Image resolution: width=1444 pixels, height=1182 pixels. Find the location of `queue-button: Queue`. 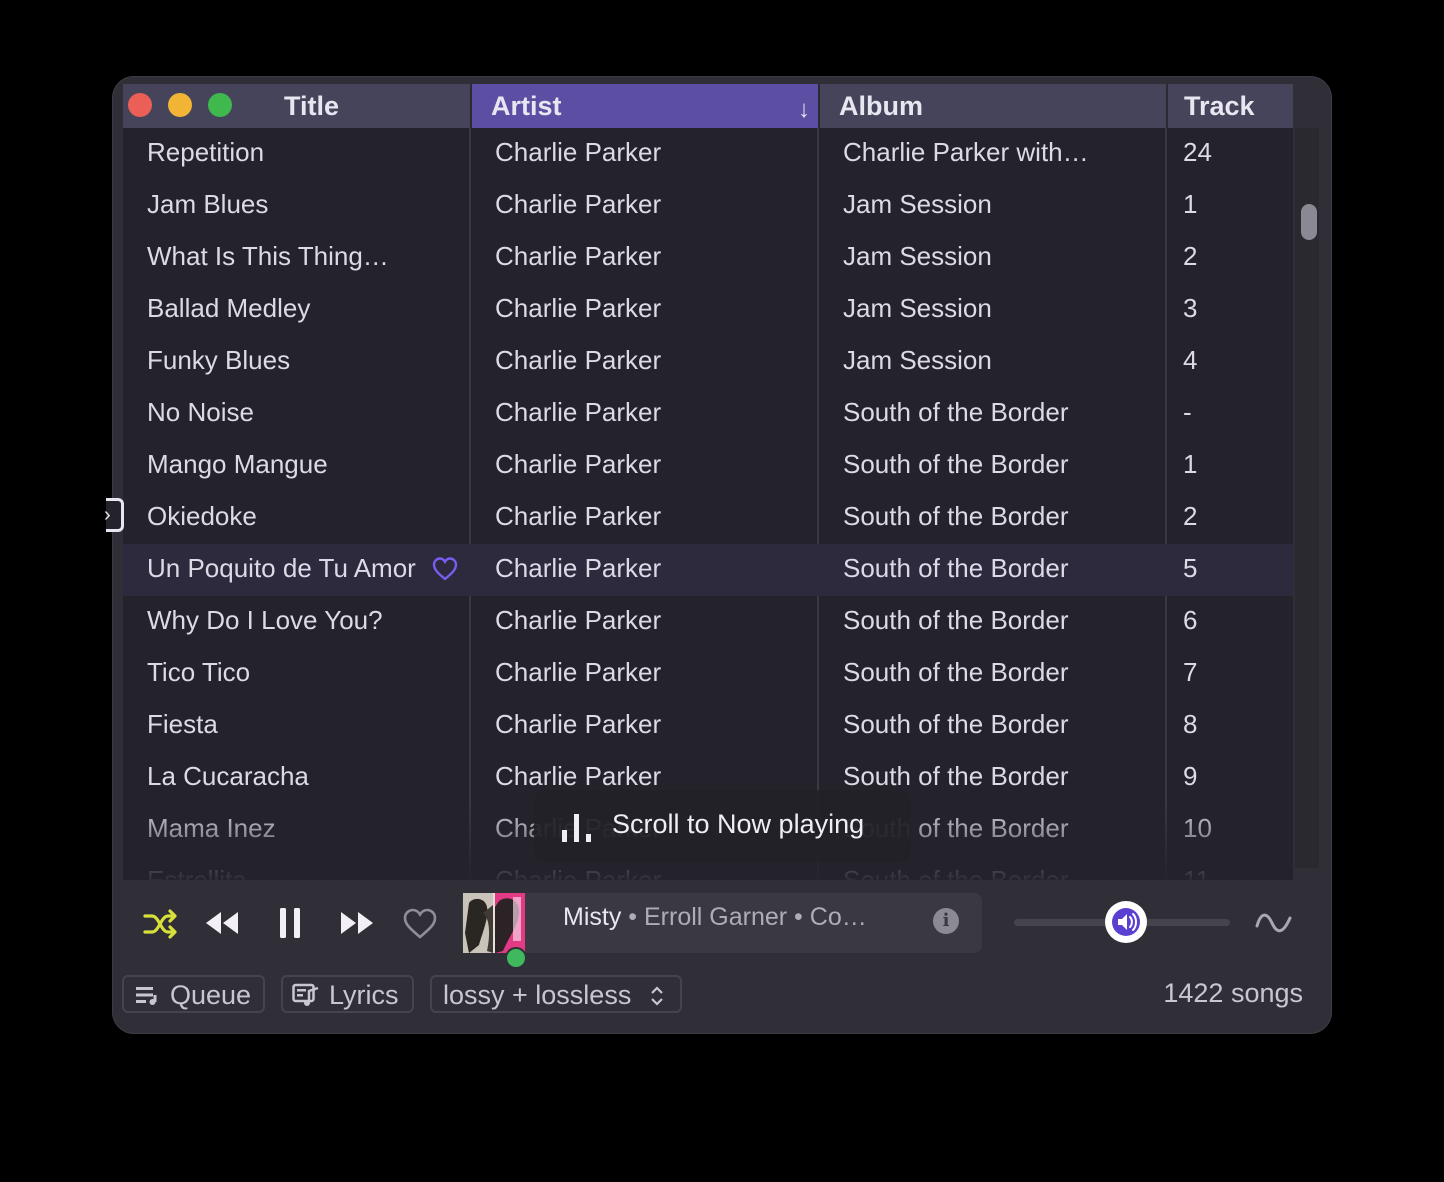

queue-button: Queue is located at coordinates (193, 994).